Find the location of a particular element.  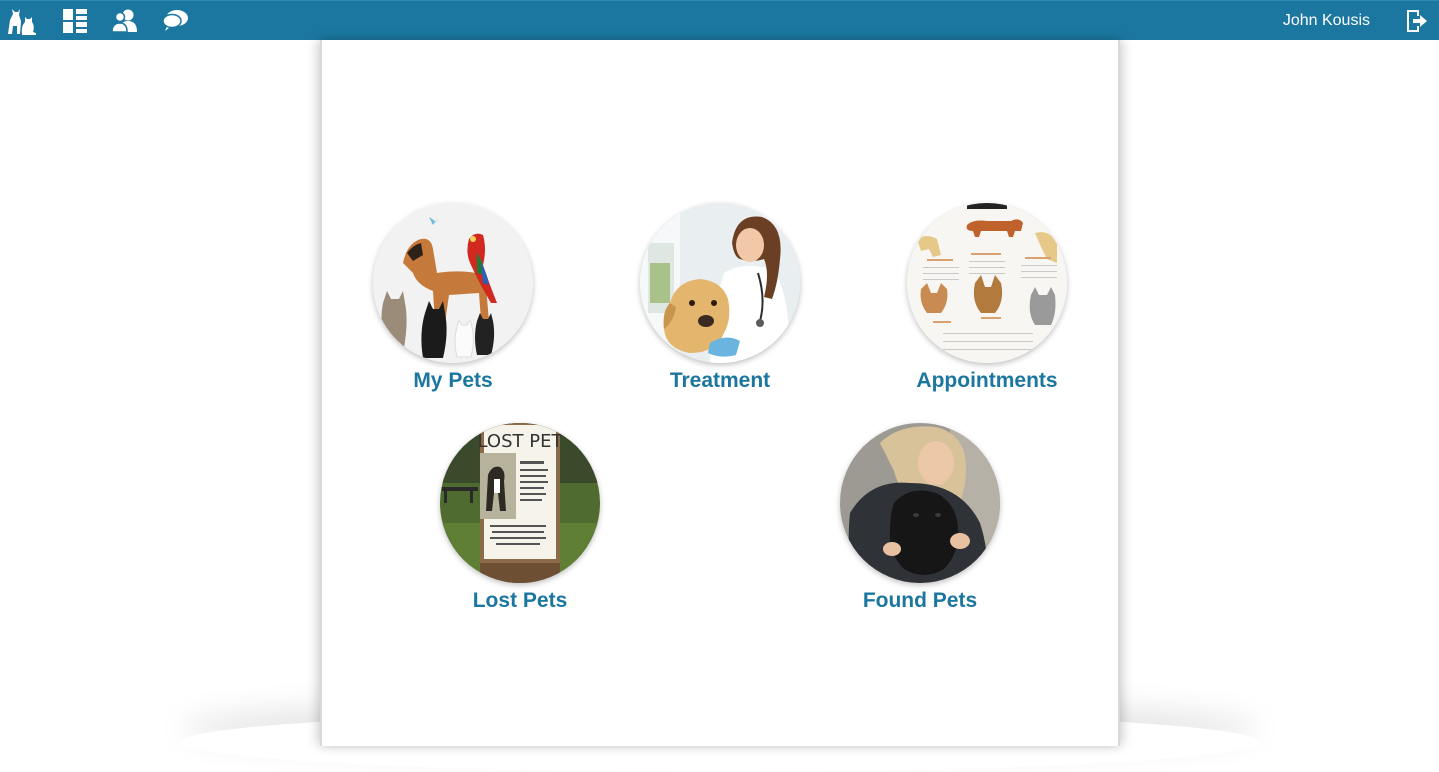

treatment-label: Treatment is located at coordinates (720, 381).